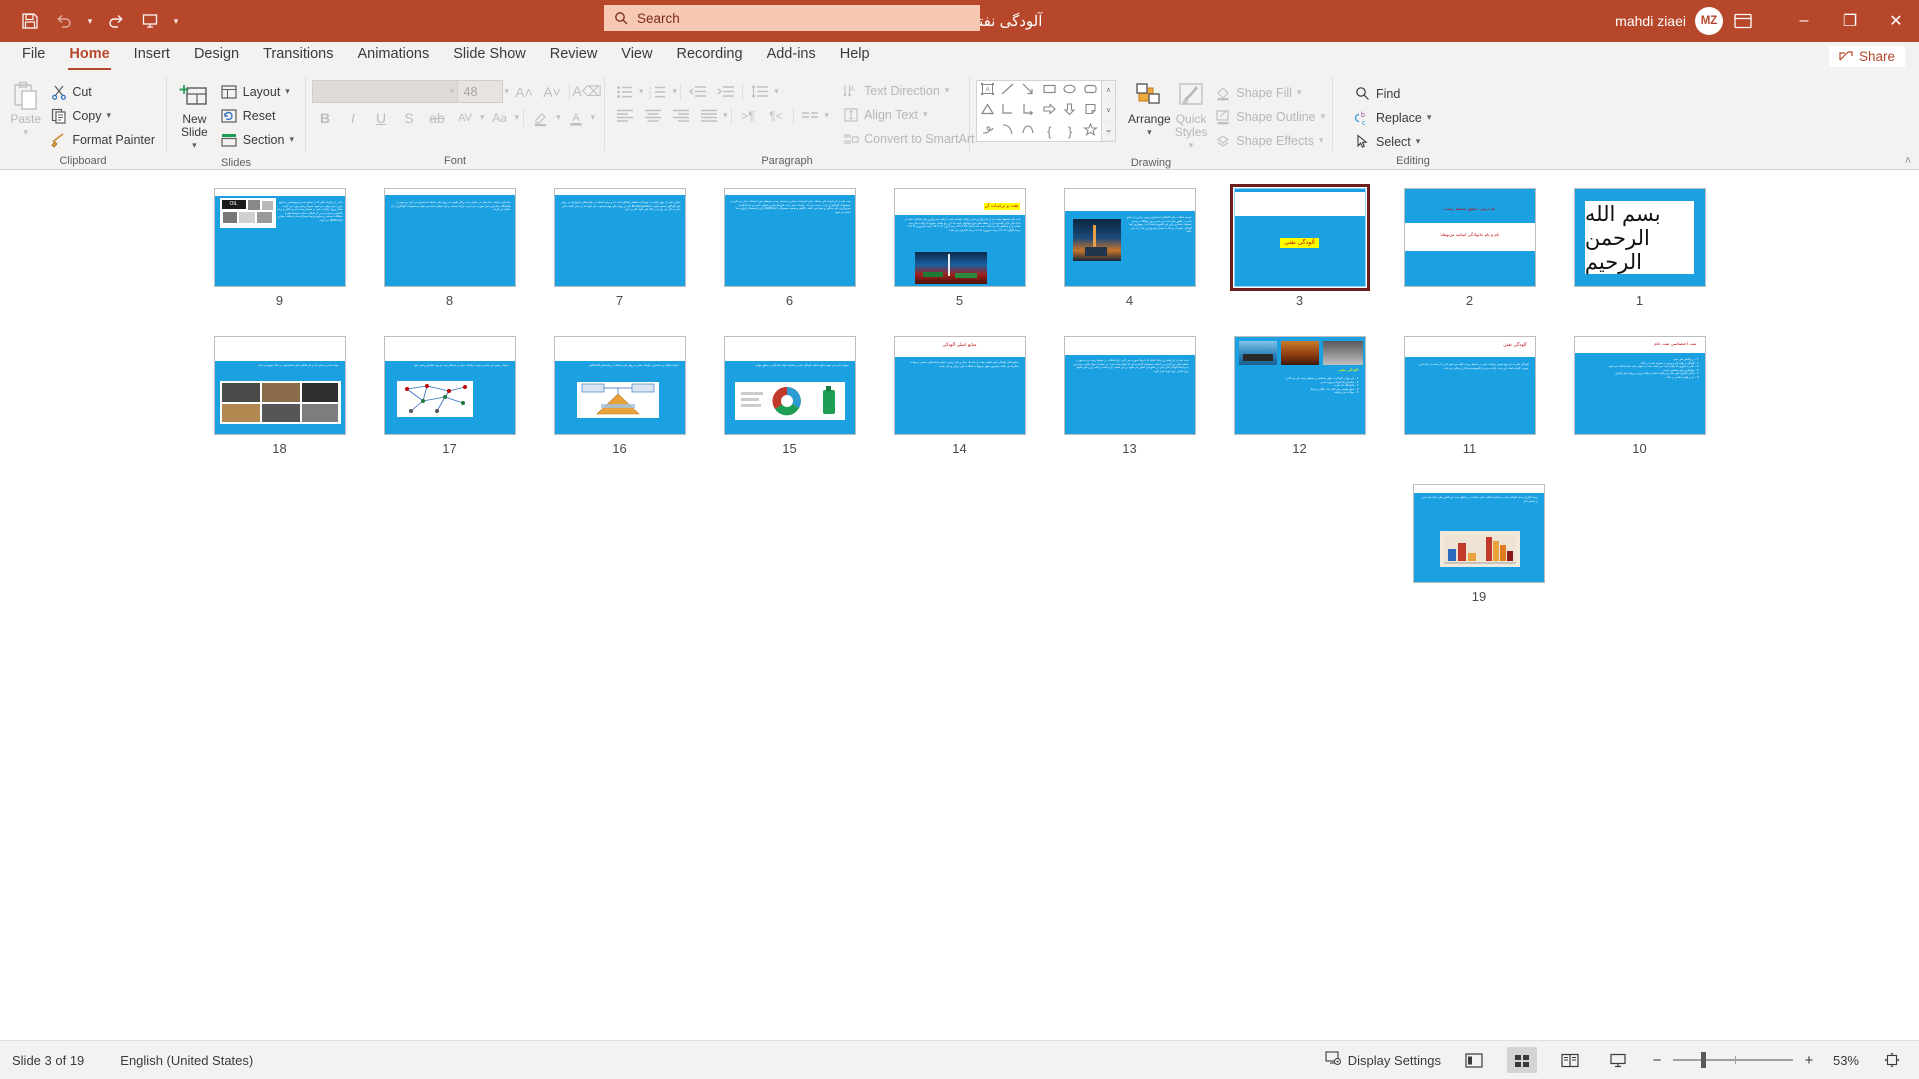  Describe the element at coordinates (1522, 1060) in the screenshot. I see `slide-sorter-view-button` at that location.